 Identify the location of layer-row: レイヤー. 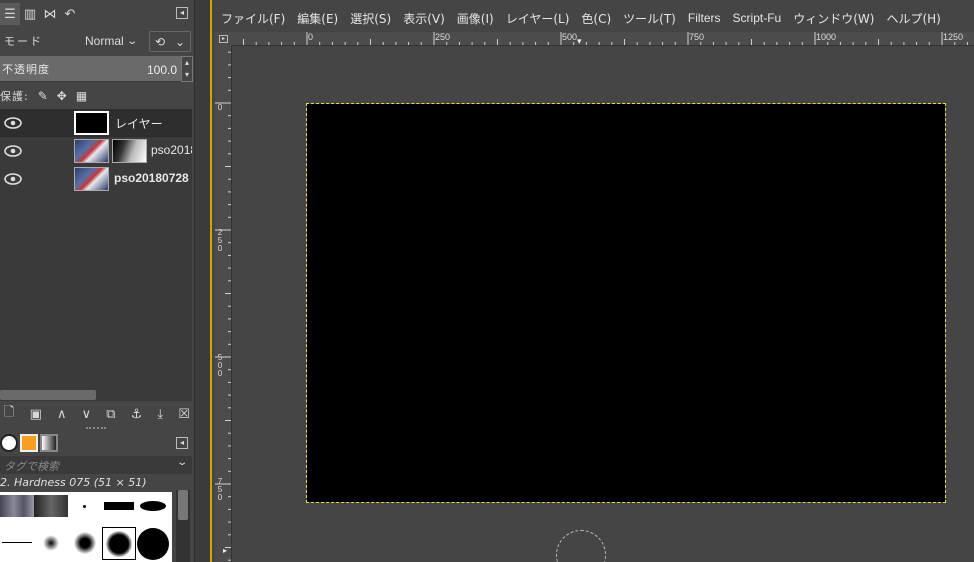
(96, 123).